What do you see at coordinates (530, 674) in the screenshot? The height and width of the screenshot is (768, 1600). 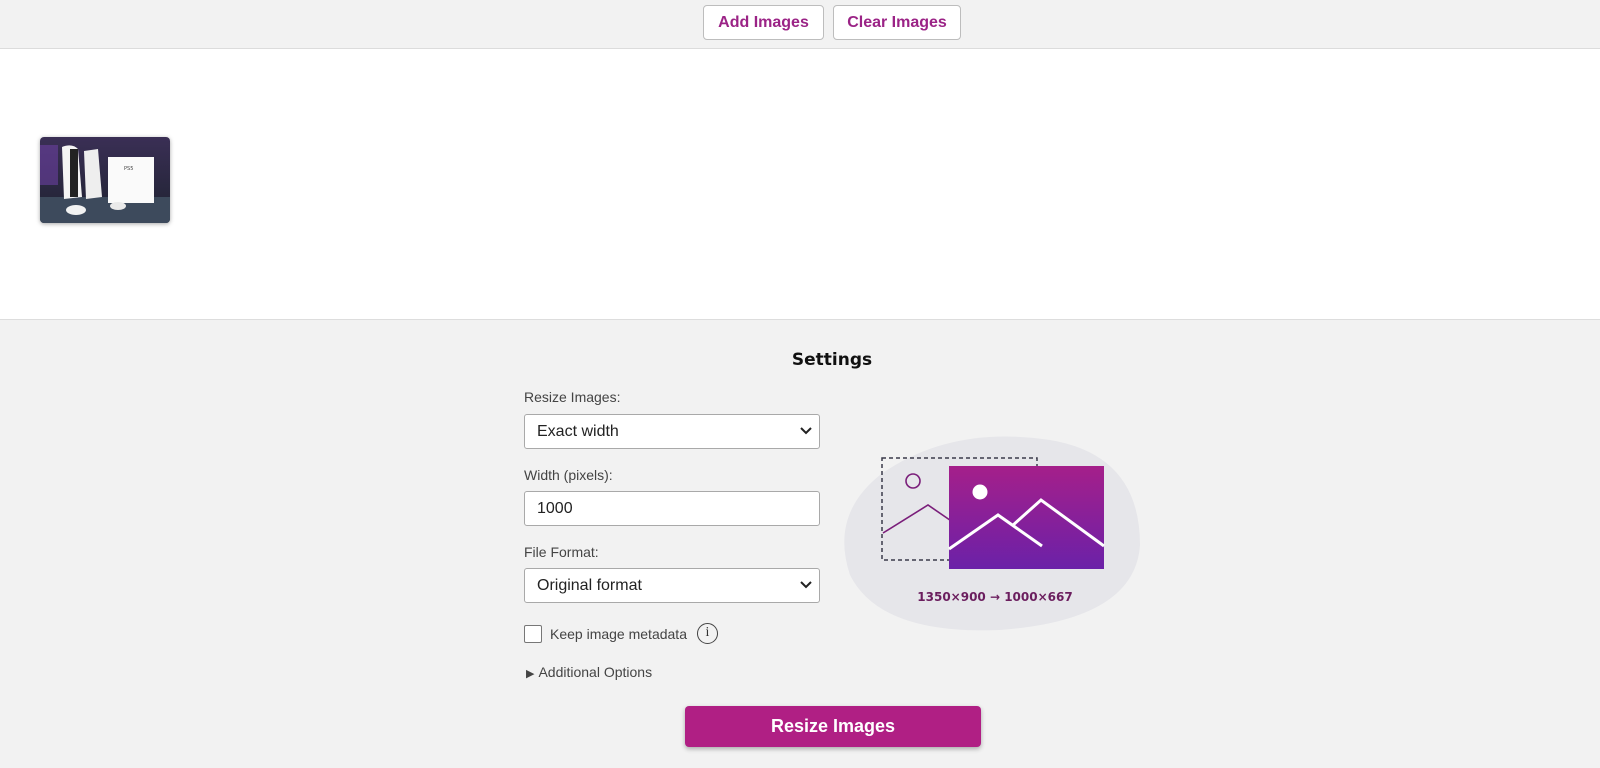 I see `triangle-right-icon: ▶` at bounding box center [530, 674].